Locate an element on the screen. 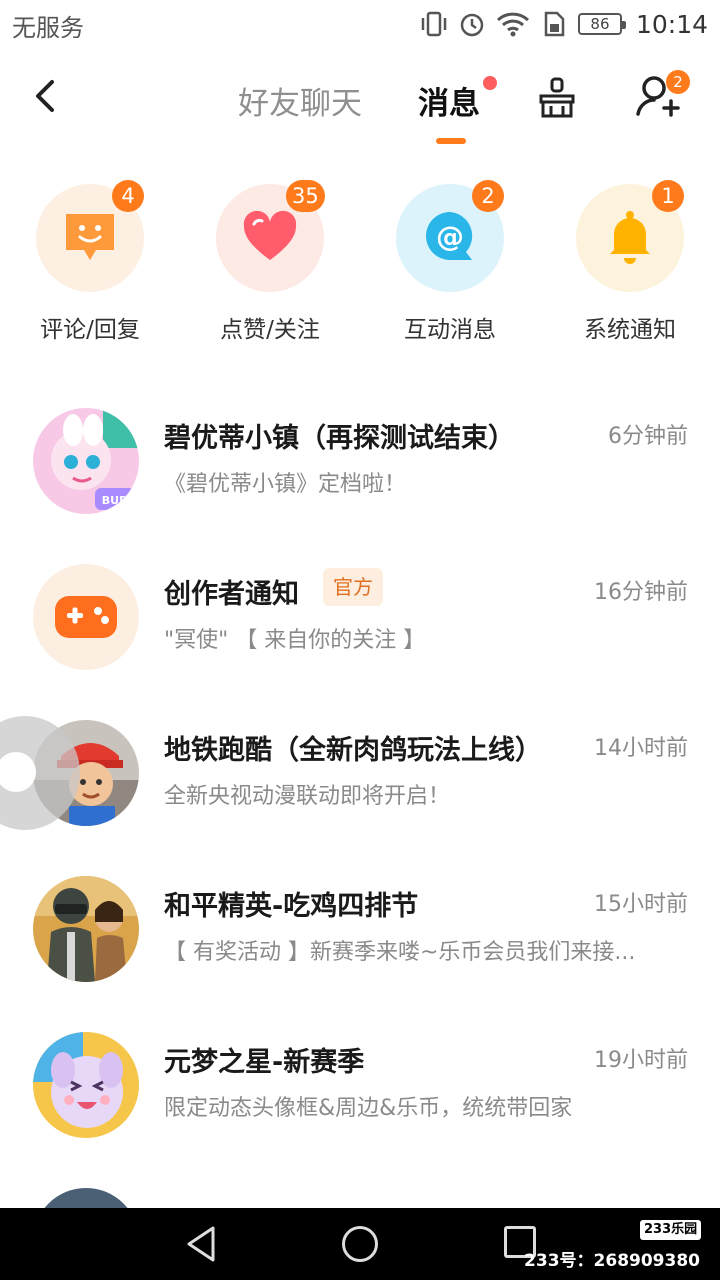 Image resolution: width=720 pixels, height=1280 pixels. watermark-logo: 233乐园 is located at coordinates (671, 1230).